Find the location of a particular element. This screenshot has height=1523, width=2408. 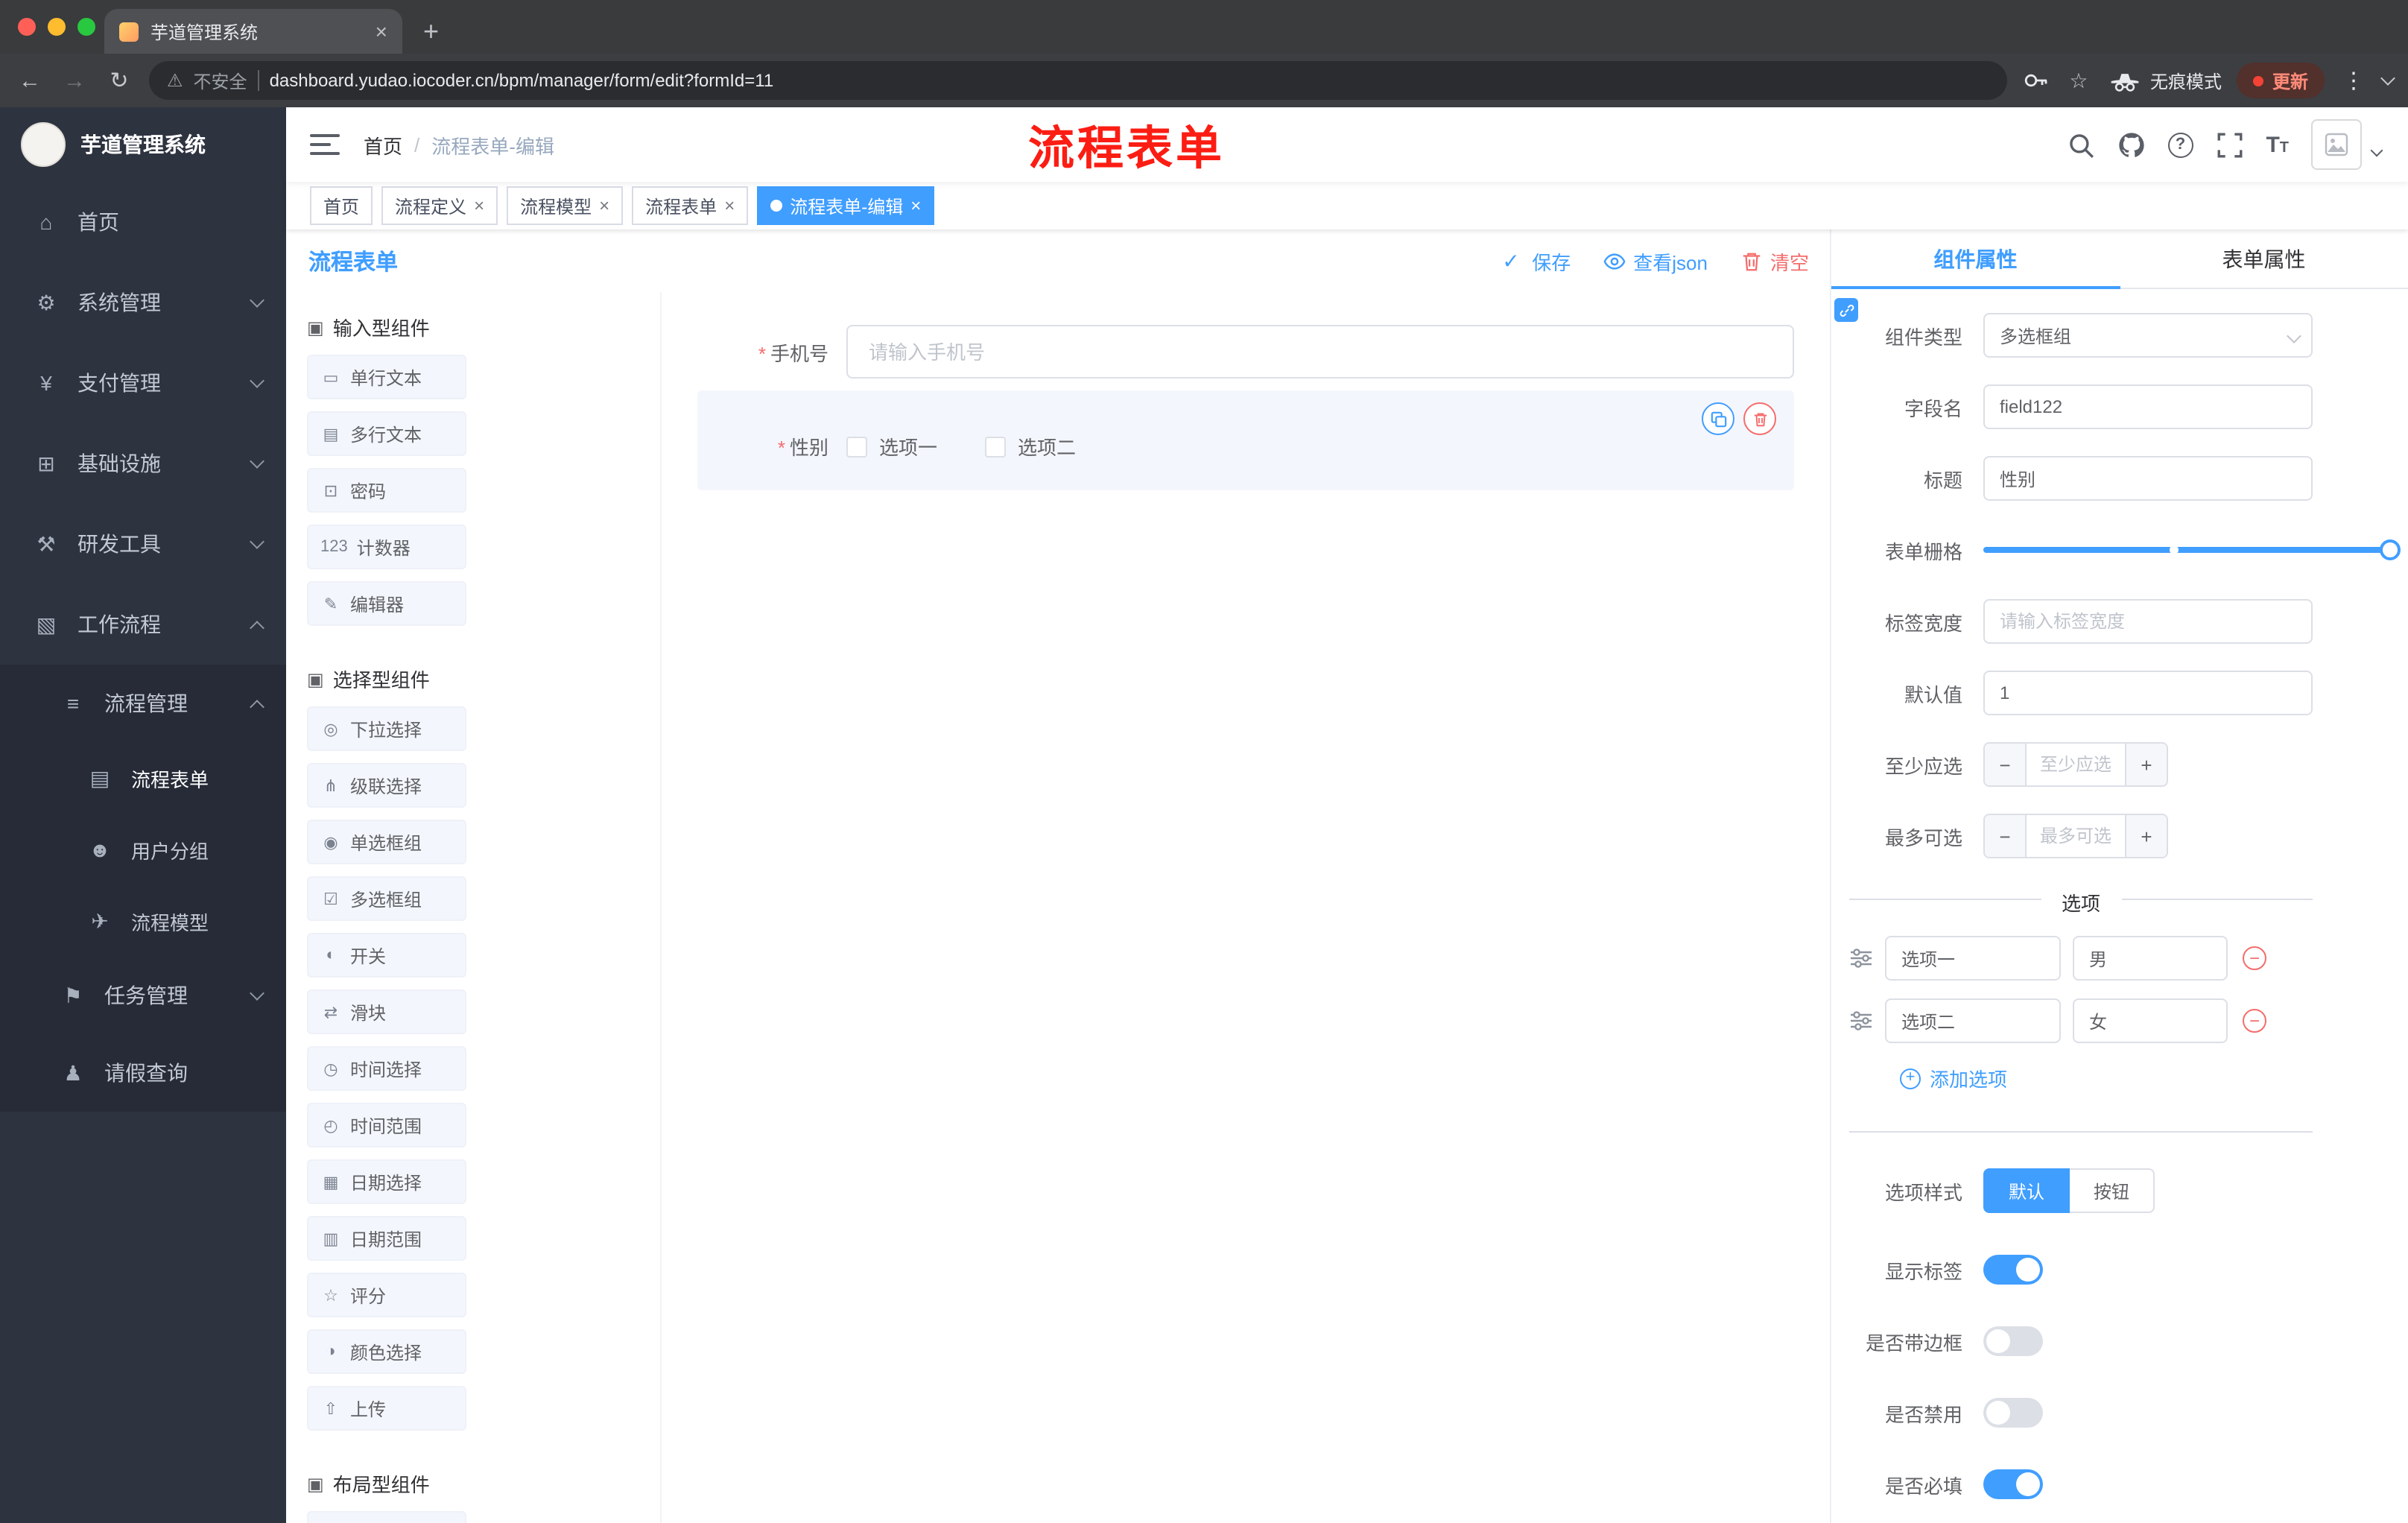

style-button-button: 按钮 is located at coordinates (2112, 1190).